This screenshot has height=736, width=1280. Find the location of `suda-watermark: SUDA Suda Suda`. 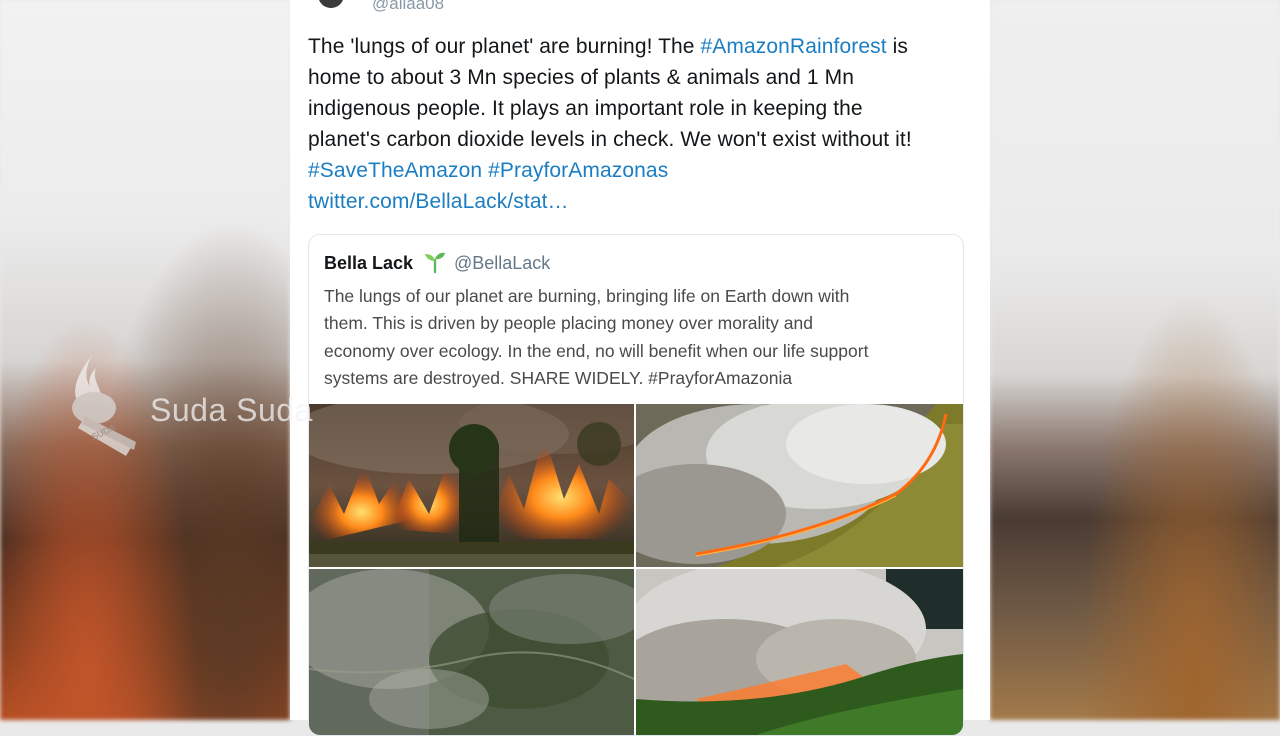

suda-watermark: SUDA Suda Suda is located at coordinates (192, 405).